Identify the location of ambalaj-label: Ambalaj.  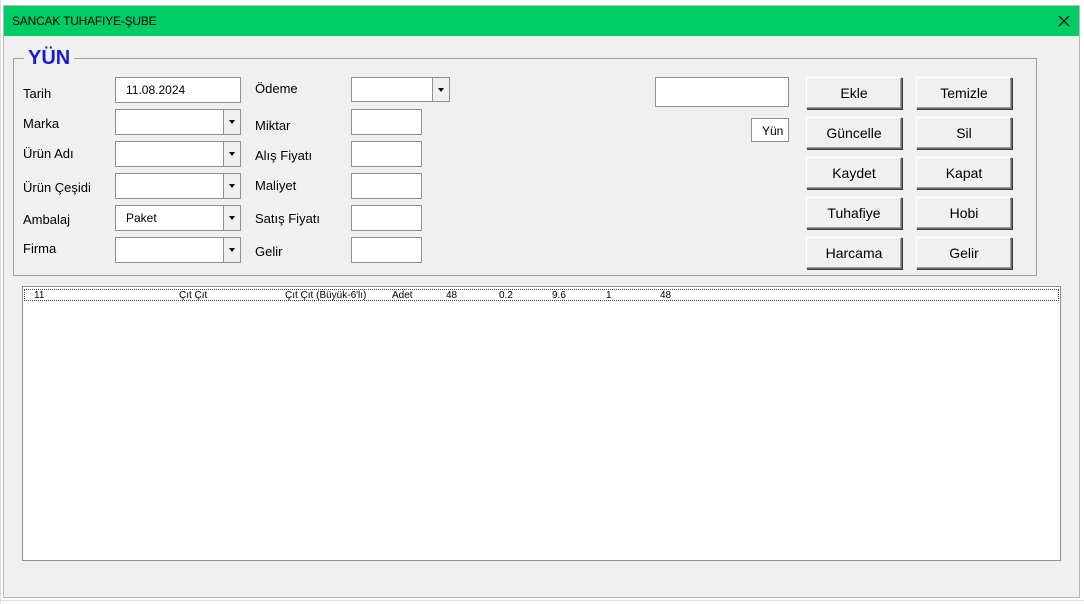
(46, 219).